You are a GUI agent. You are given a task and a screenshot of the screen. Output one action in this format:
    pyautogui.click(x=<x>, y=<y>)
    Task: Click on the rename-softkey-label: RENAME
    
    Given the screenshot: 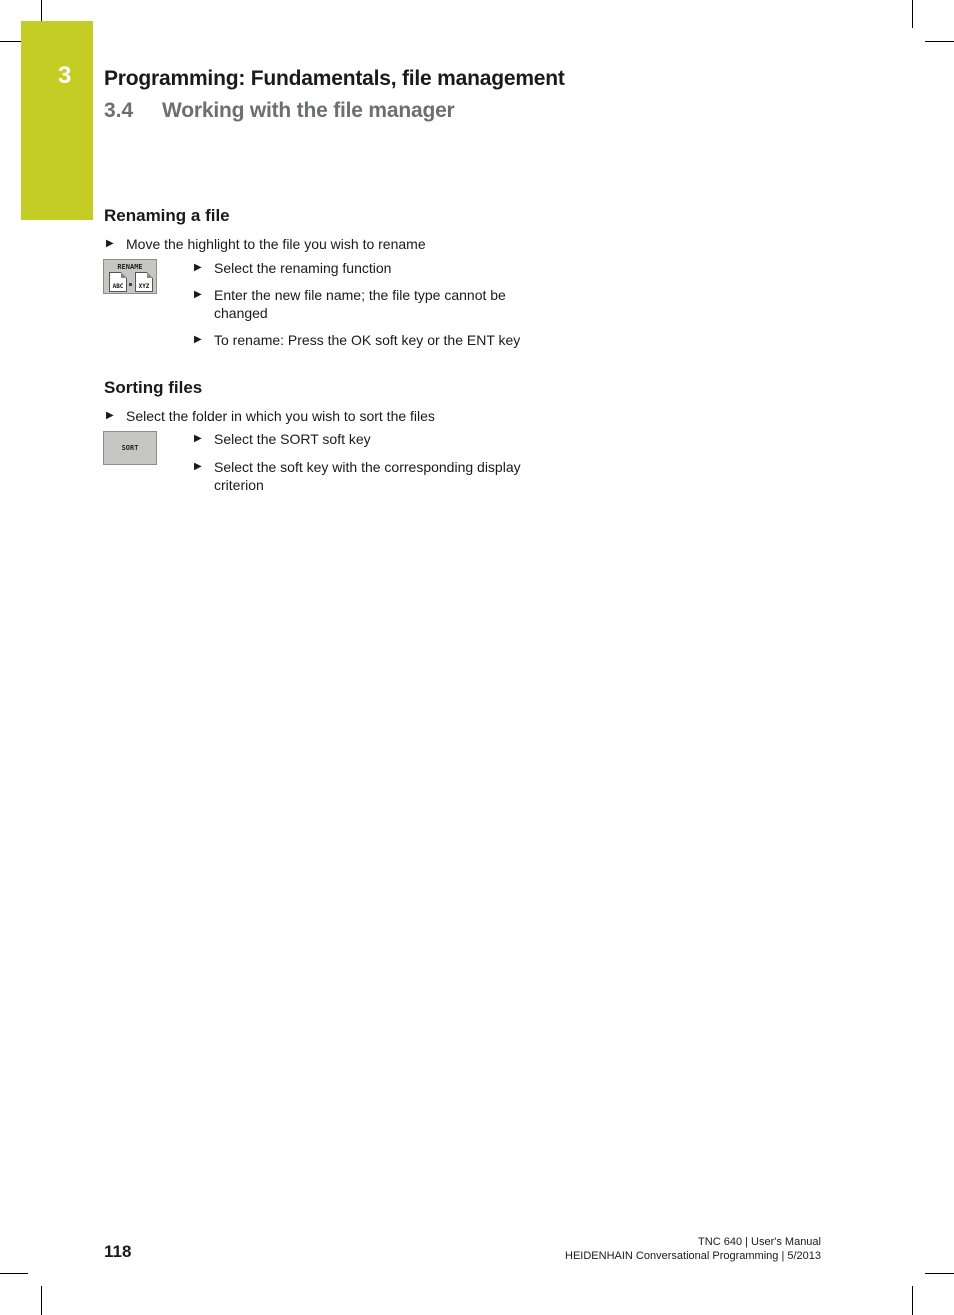 What is the action you would take?
    pyautogui.click(x=130, y=267)
    